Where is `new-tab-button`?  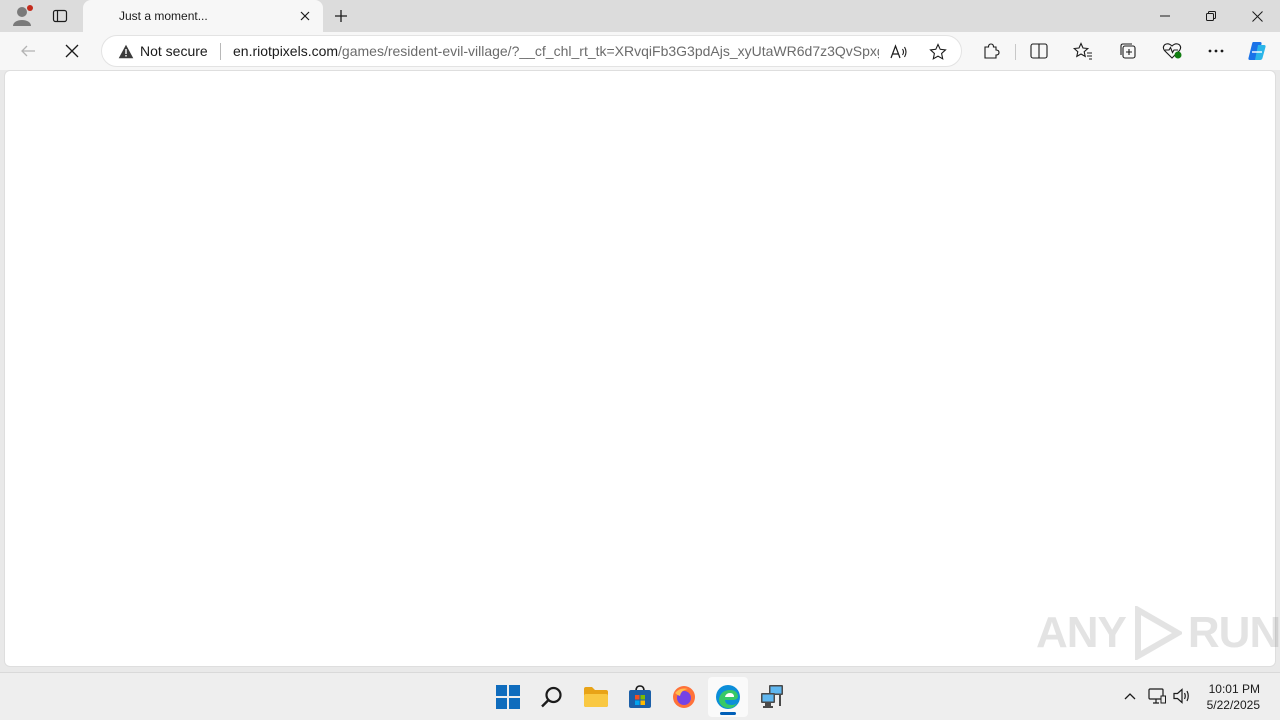
new-tab-button is located at coordinates (341, 16).